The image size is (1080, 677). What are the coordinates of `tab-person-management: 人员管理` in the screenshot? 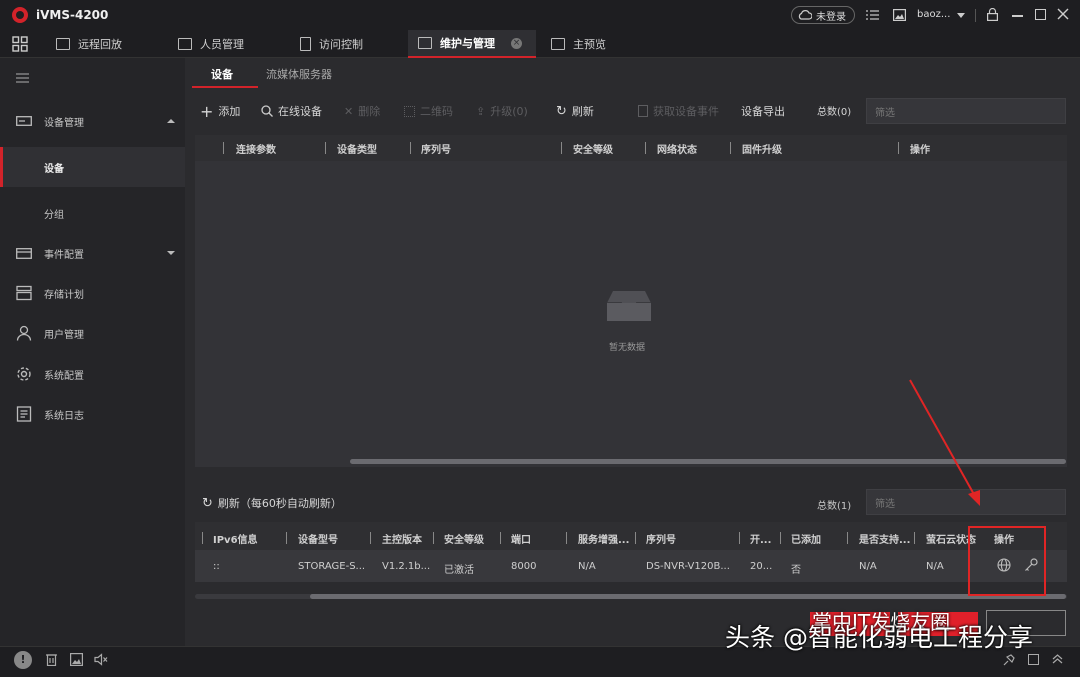 It's located at (211, 44).